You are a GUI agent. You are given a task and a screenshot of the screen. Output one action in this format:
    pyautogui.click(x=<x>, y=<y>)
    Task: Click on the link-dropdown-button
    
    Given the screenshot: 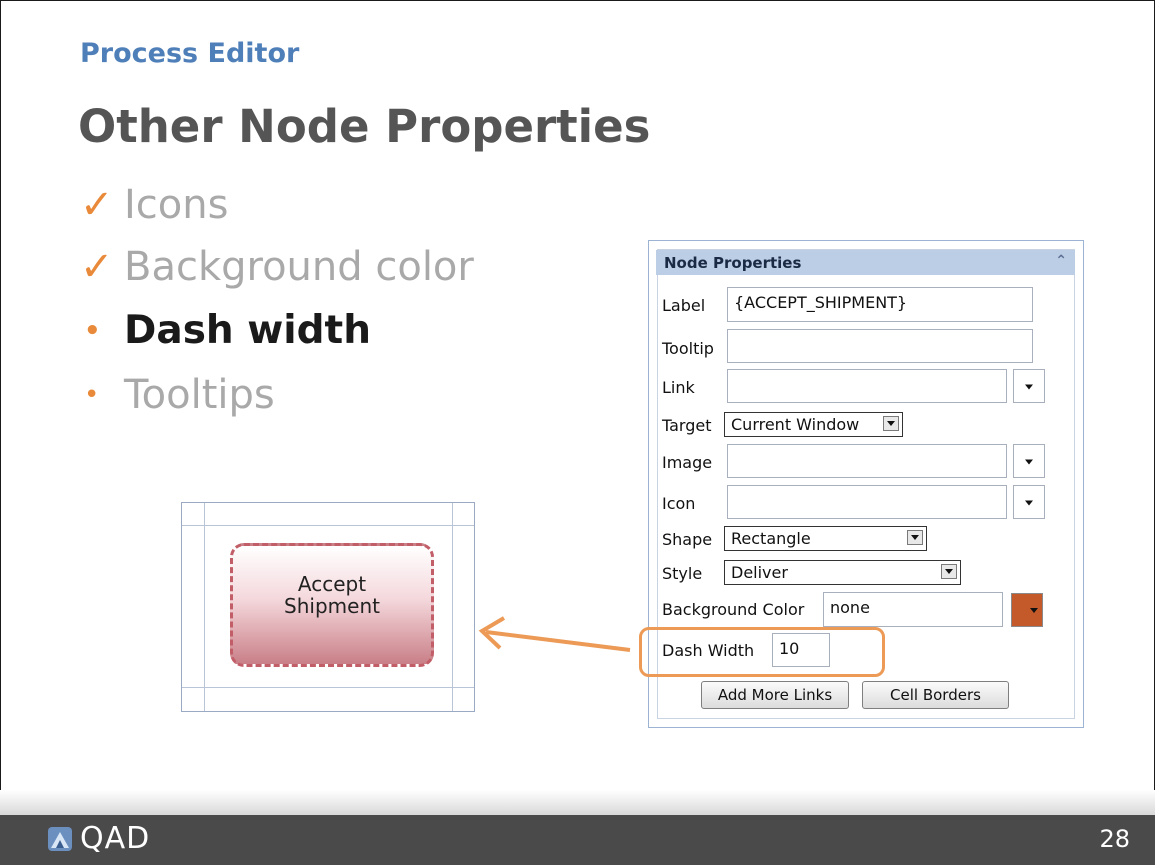 What is the action you would take?
    pyautogui.click(x=1029, y=386)
    